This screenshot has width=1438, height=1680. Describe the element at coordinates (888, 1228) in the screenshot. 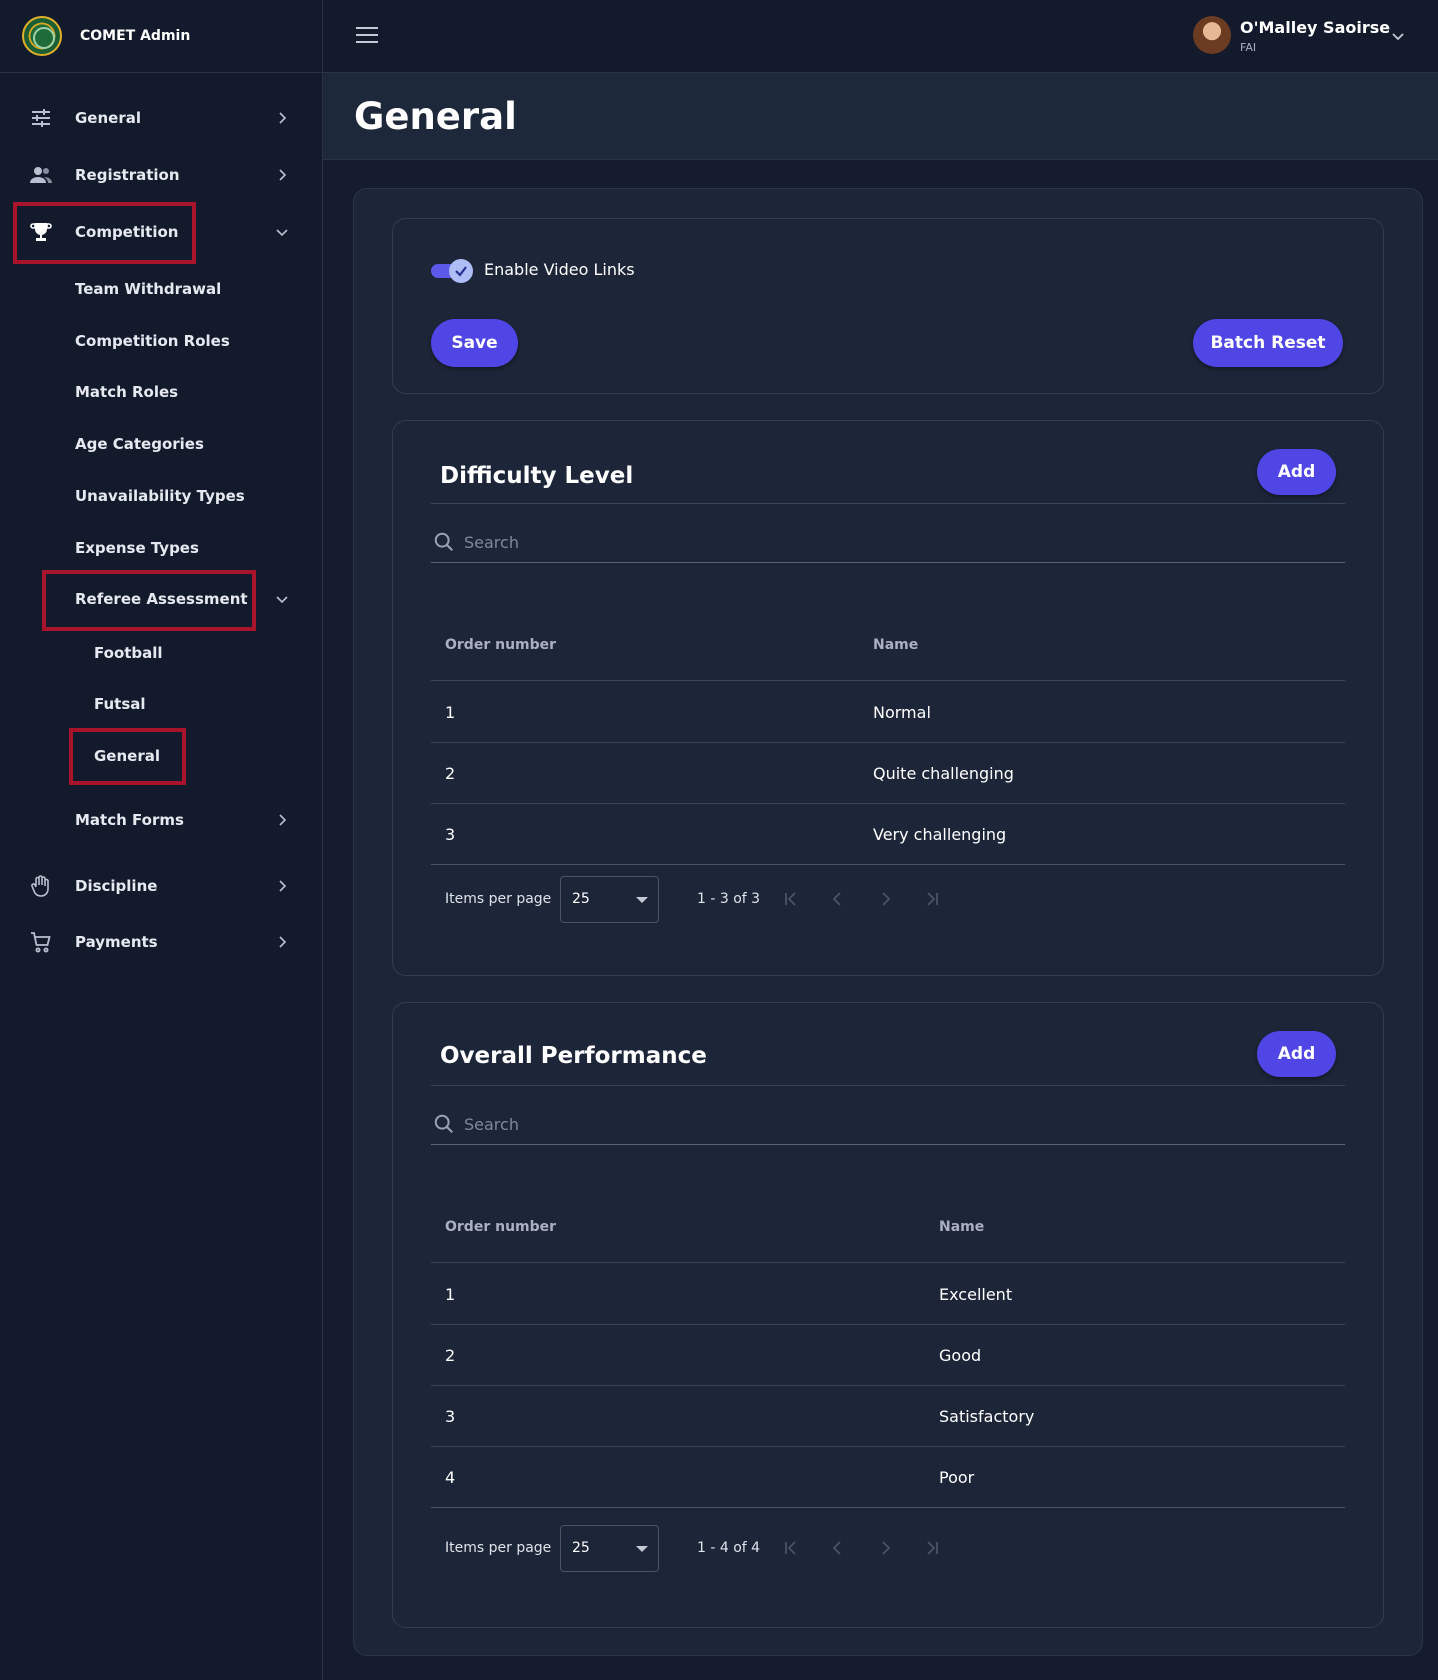

I see `table-header: Order number Name` at that location.